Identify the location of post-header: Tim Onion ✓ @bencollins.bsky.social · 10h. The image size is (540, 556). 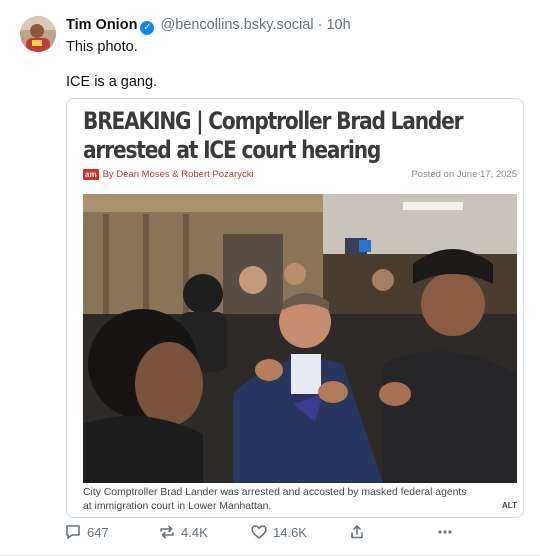
(208, 25).